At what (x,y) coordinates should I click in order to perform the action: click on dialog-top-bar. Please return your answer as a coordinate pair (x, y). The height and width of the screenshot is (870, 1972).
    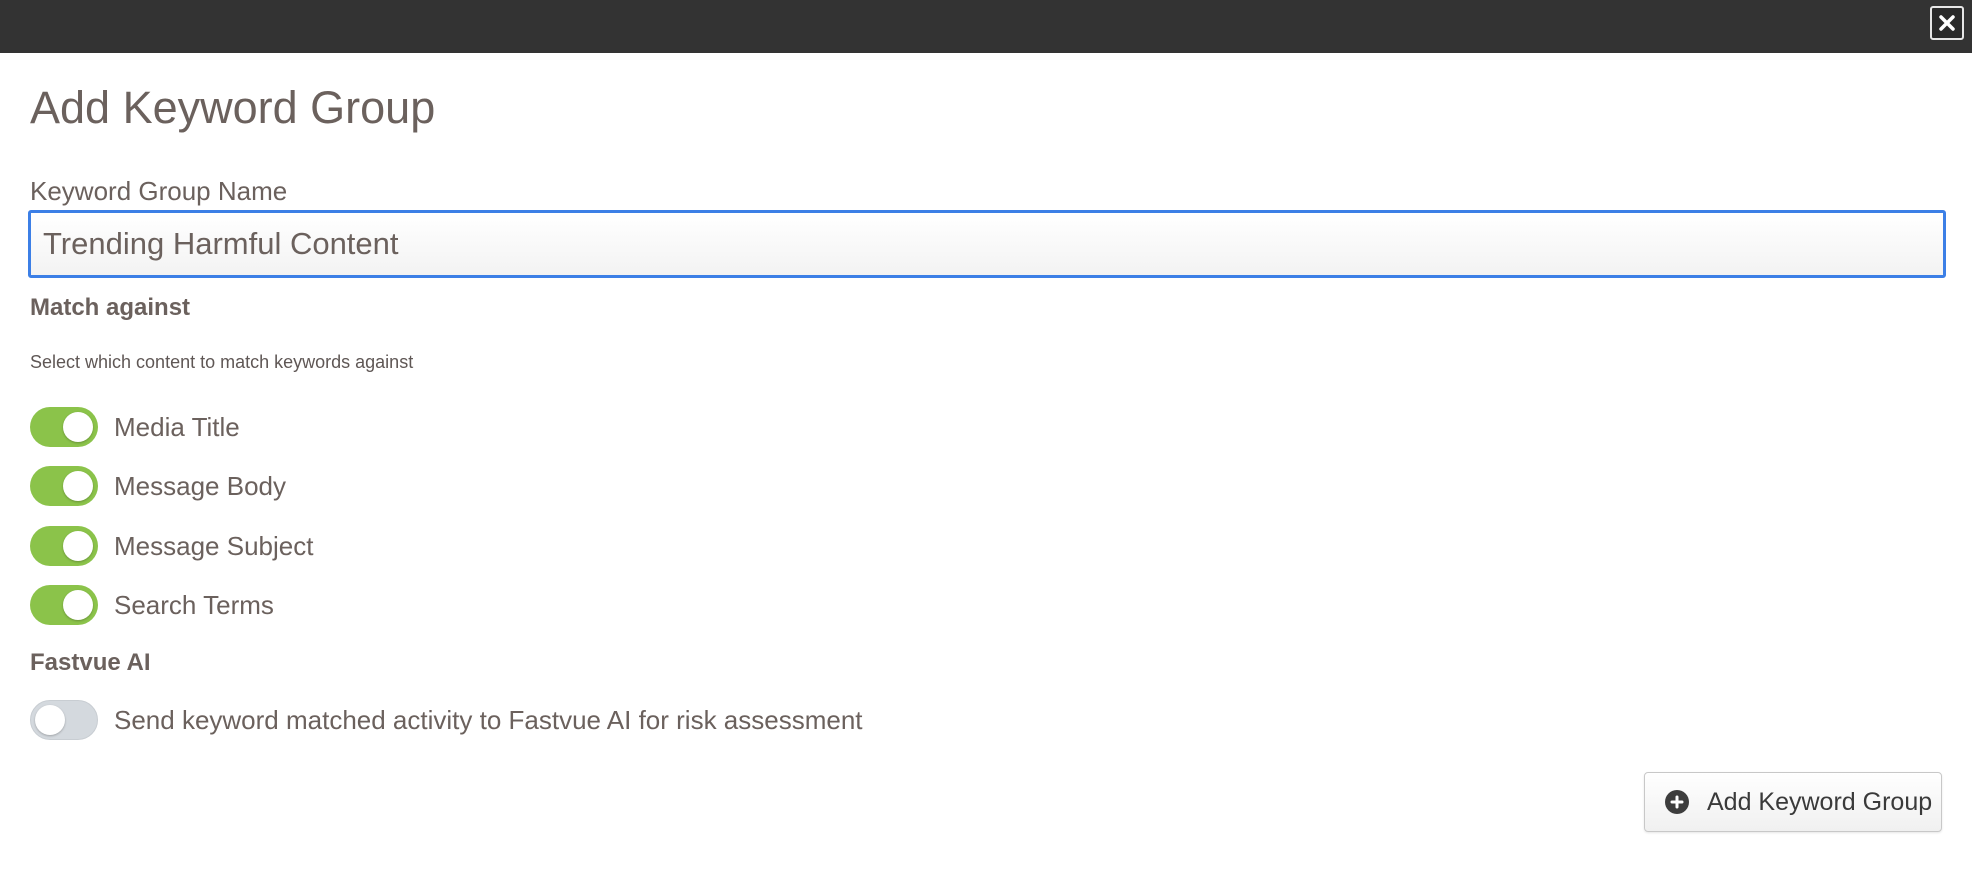
    Looking at the image, I should click on (986, 26).